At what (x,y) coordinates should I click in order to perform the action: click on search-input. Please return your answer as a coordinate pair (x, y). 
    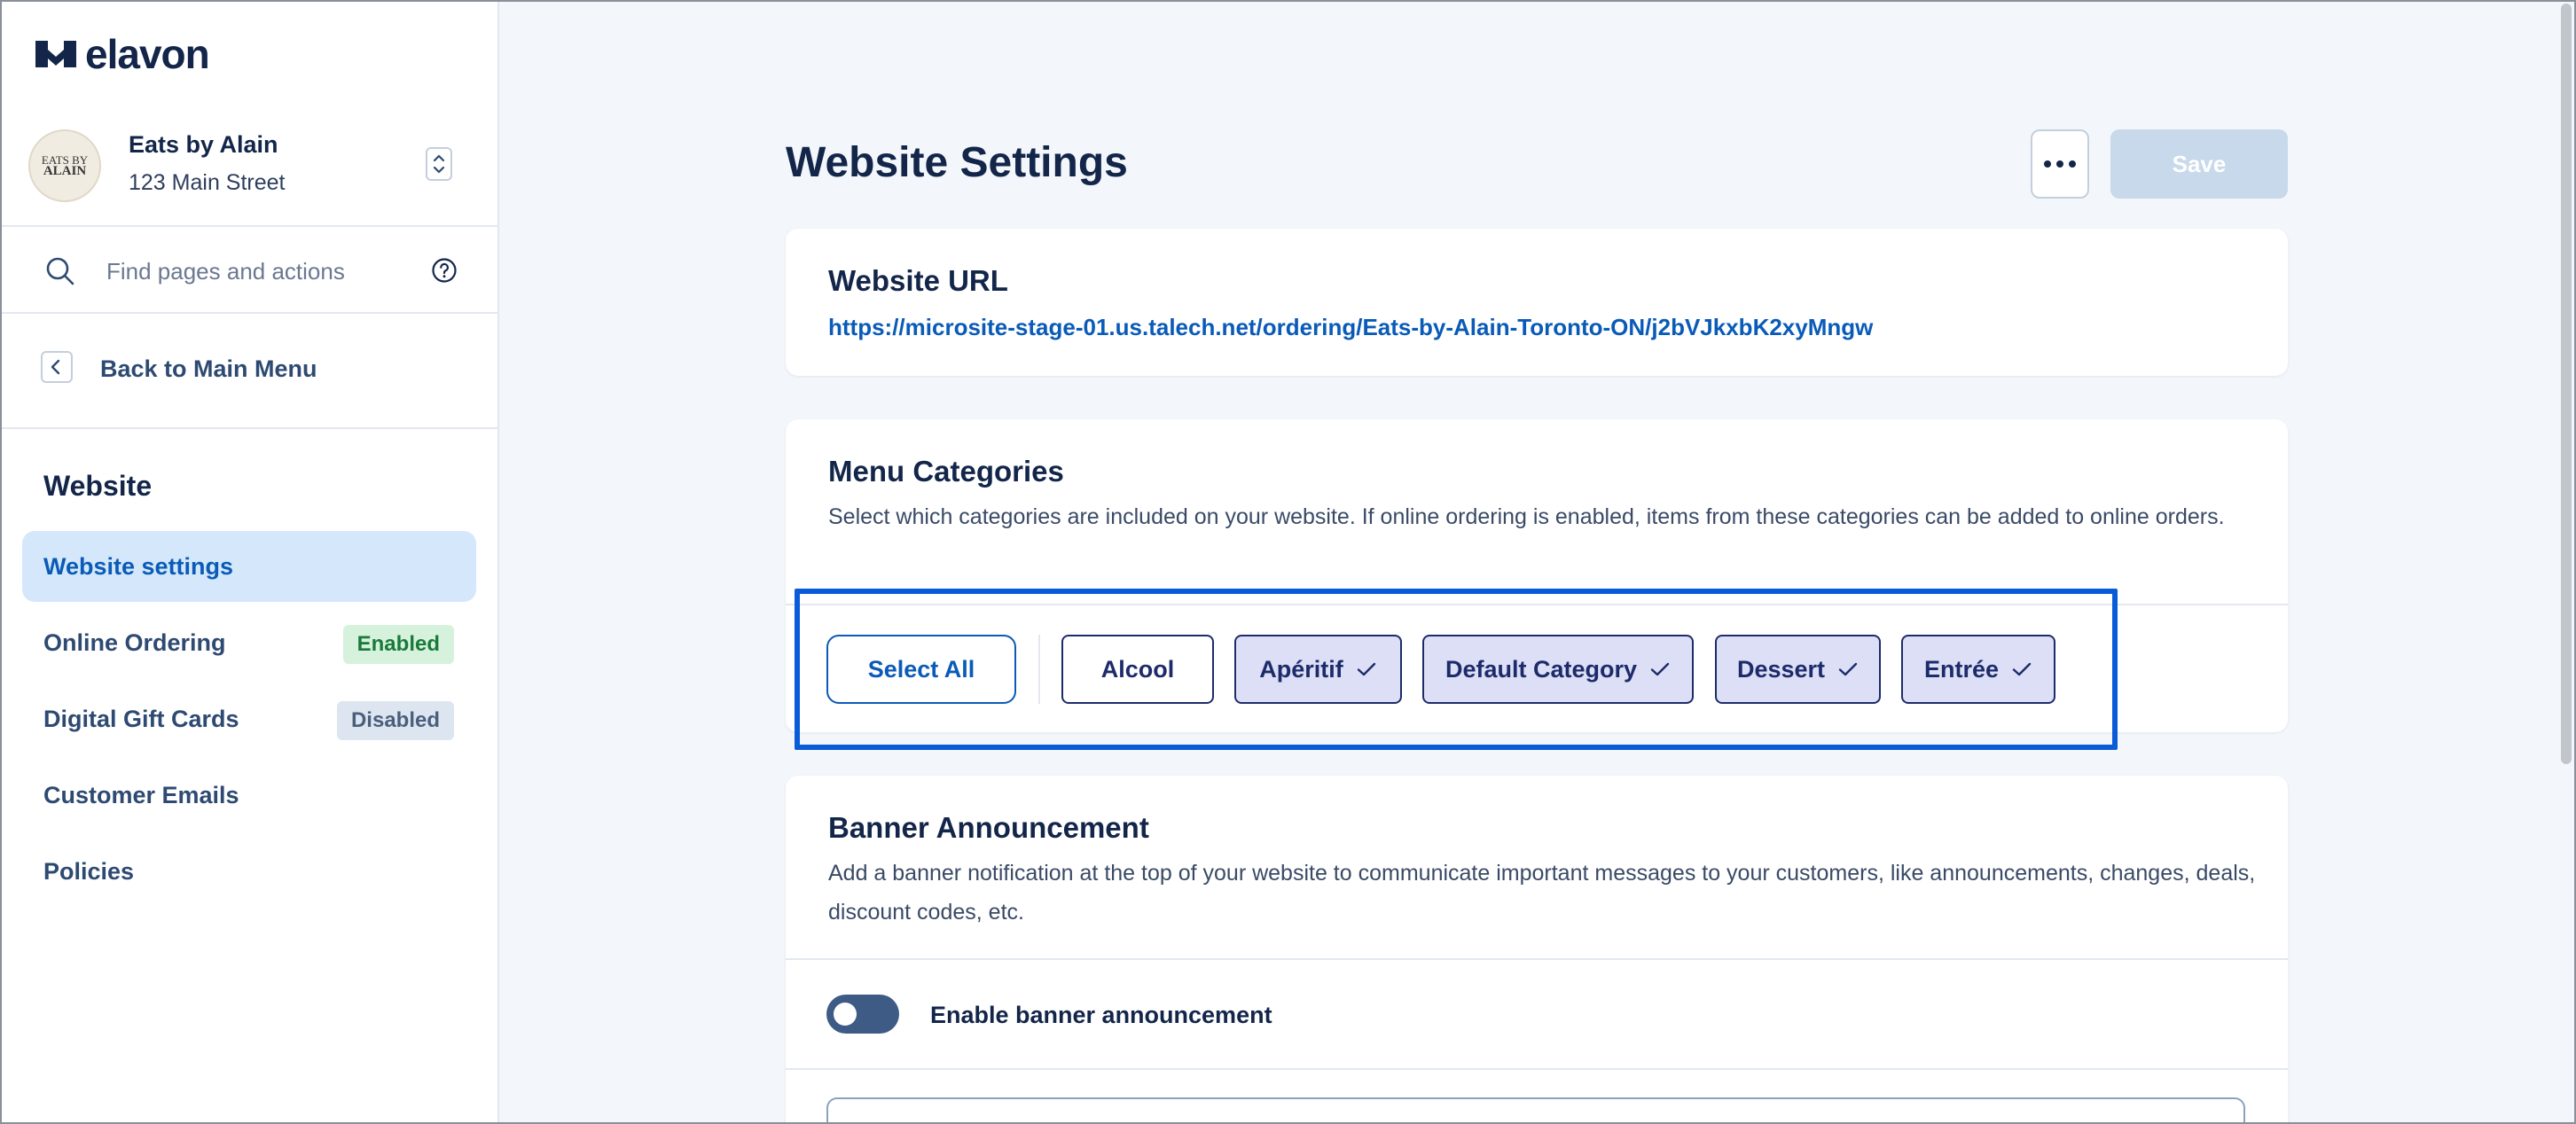
    Looking at the image, I should click on (257, 271).